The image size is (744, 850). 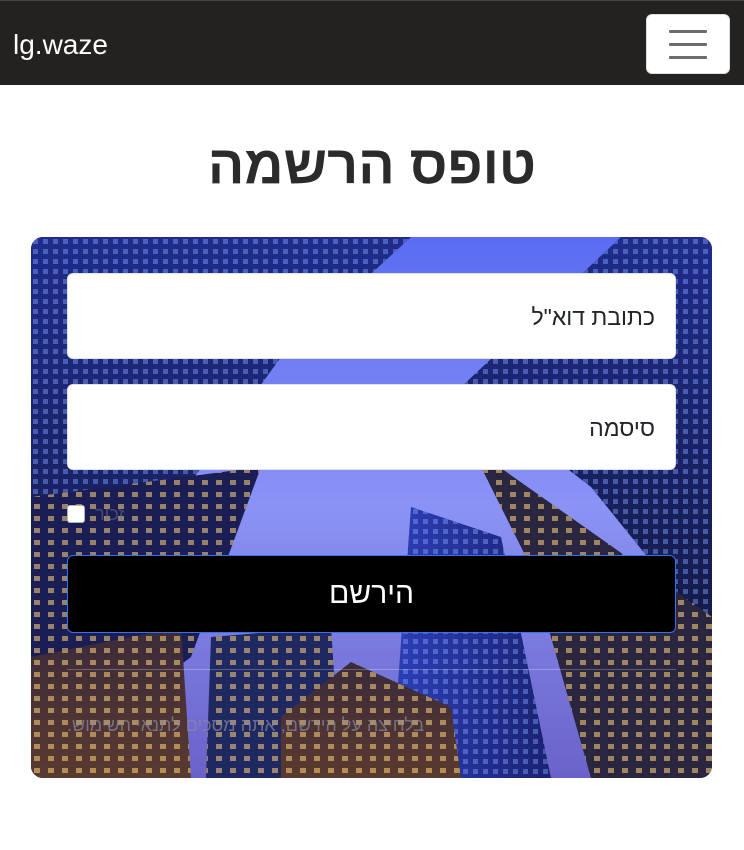 What do you see at coordinates (371, 669) in the screenshot?
I see `divider` at bounding box center [371, 669].